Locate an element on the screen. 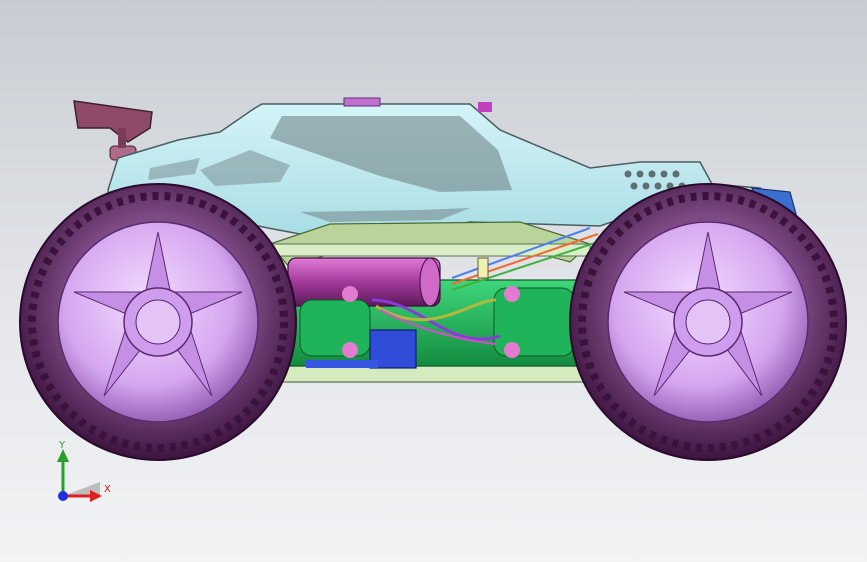 Image resolution: width=867 pixels, height=562 pixels. triad-x-label: X is located at coordinates (107, 489).